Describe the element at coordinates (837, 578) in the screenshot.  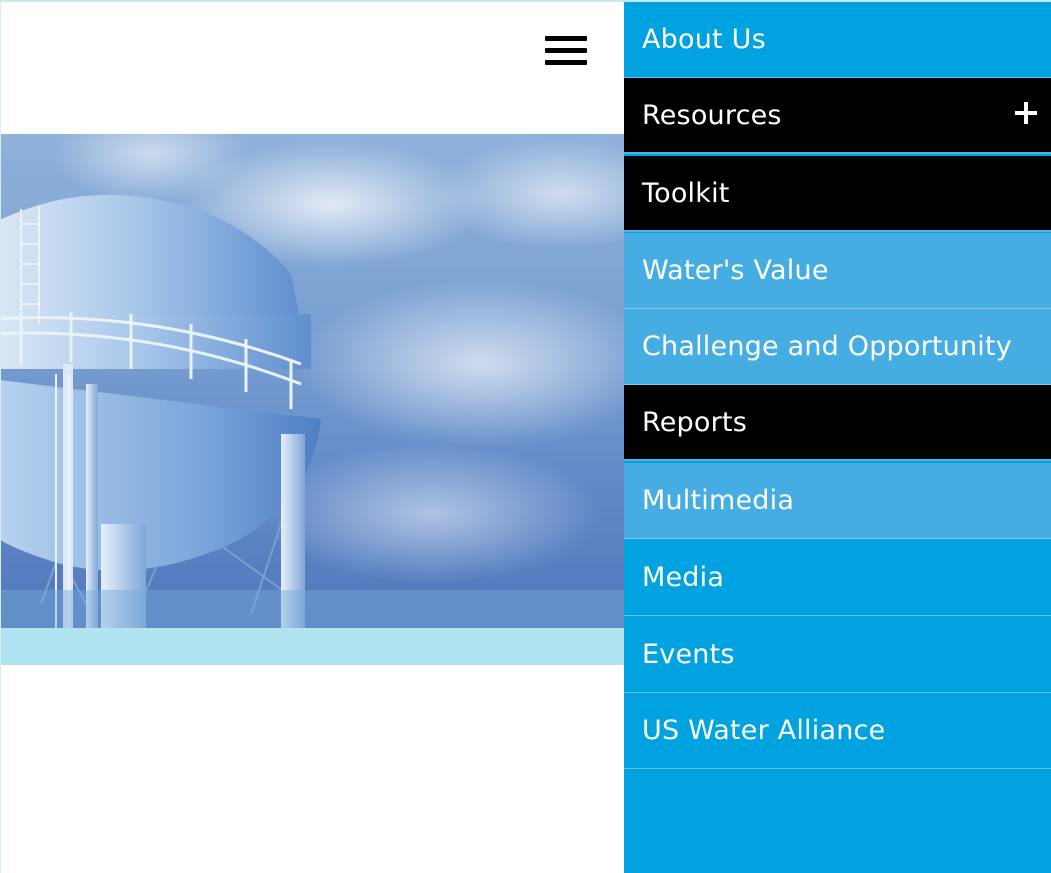
I see `nav-item-media: Media` at that location.